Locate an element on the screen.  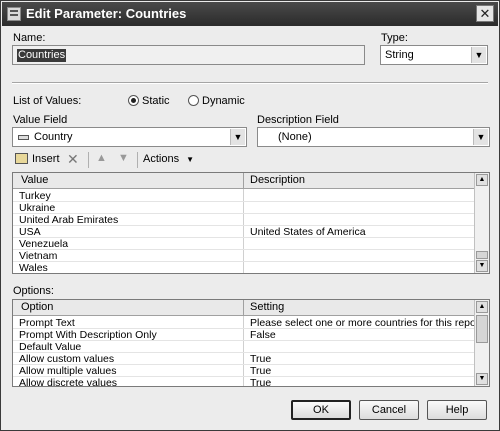
static-radio is located at coordinates (133, 100).